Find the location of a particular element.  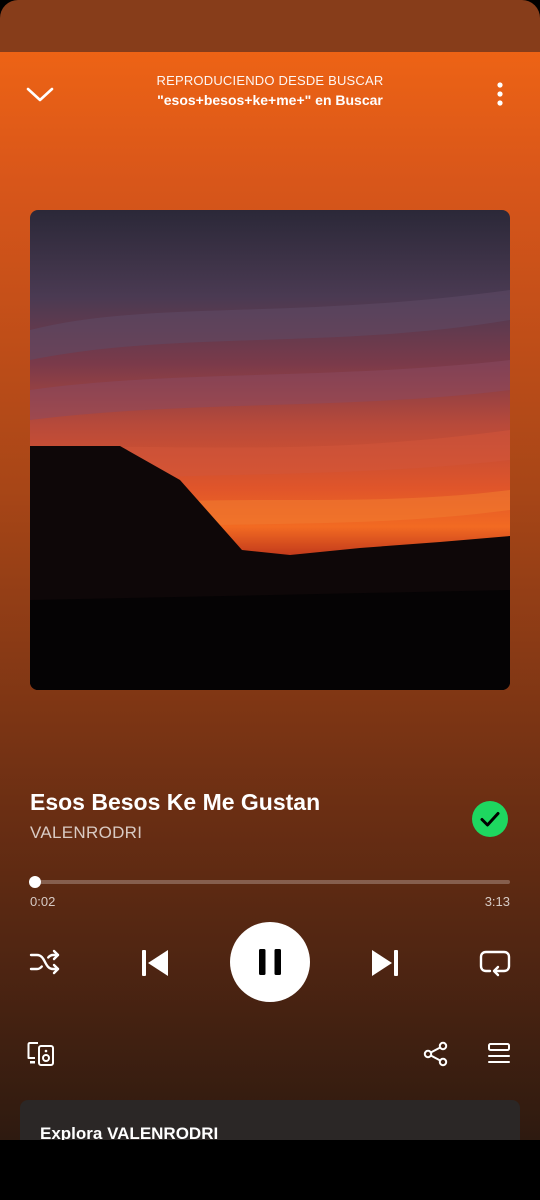

share-icon is located at coordinates (435, 1054).